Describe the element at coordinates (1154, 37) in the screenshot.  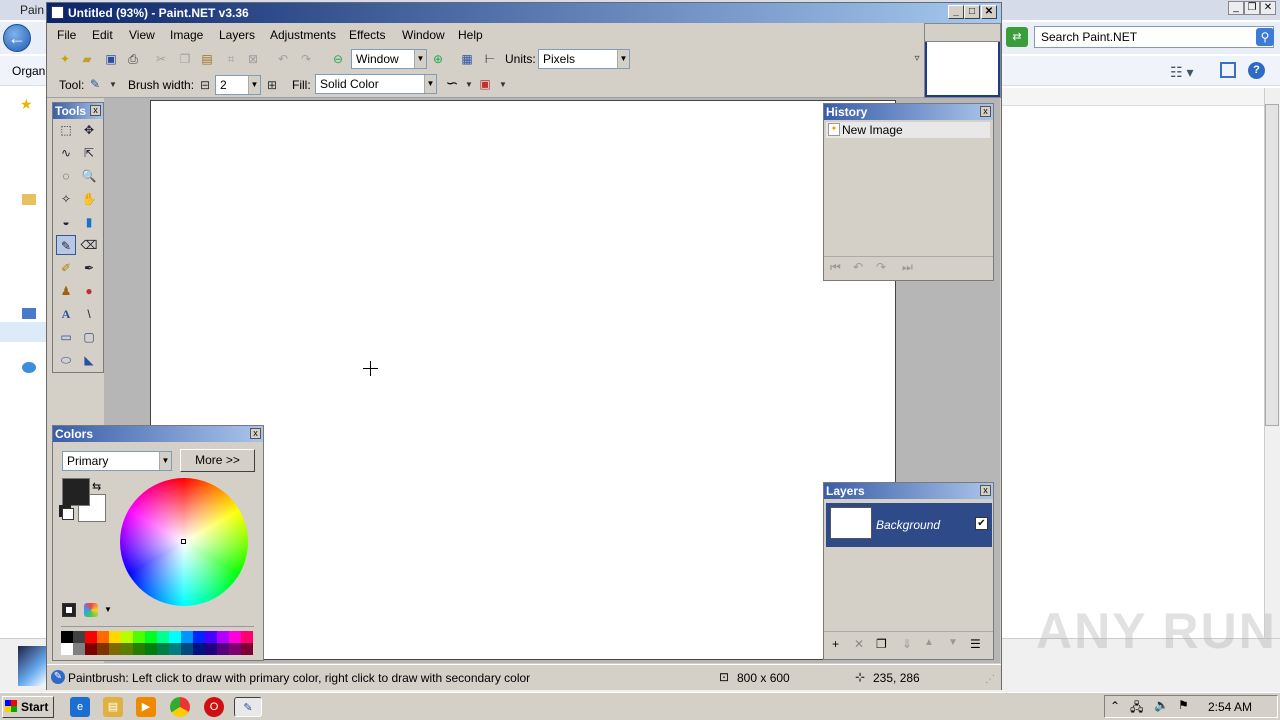
I see `search-input: Search Paint.NET` at that location.